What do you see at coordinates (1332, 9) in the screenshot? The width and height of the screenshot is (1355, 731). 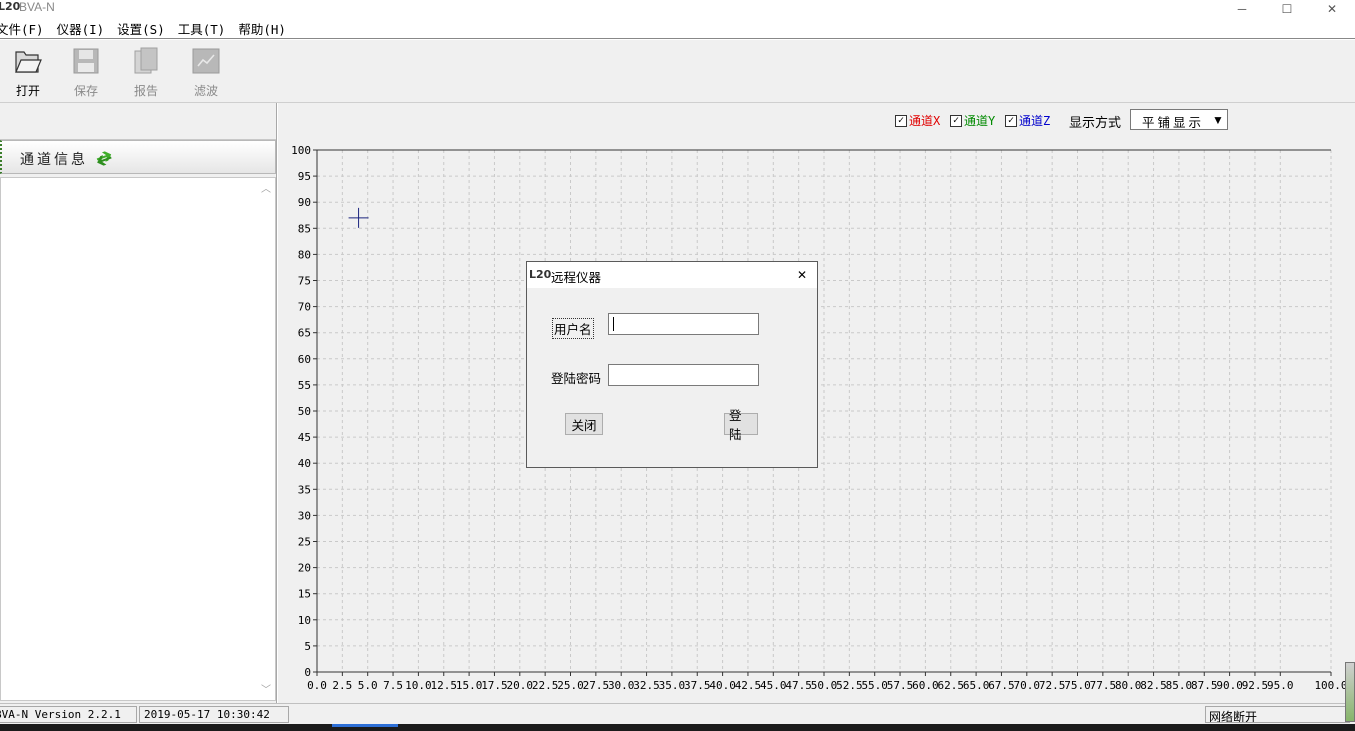 I see `close-window-button: ✕` at bounding box center [1332, 9].